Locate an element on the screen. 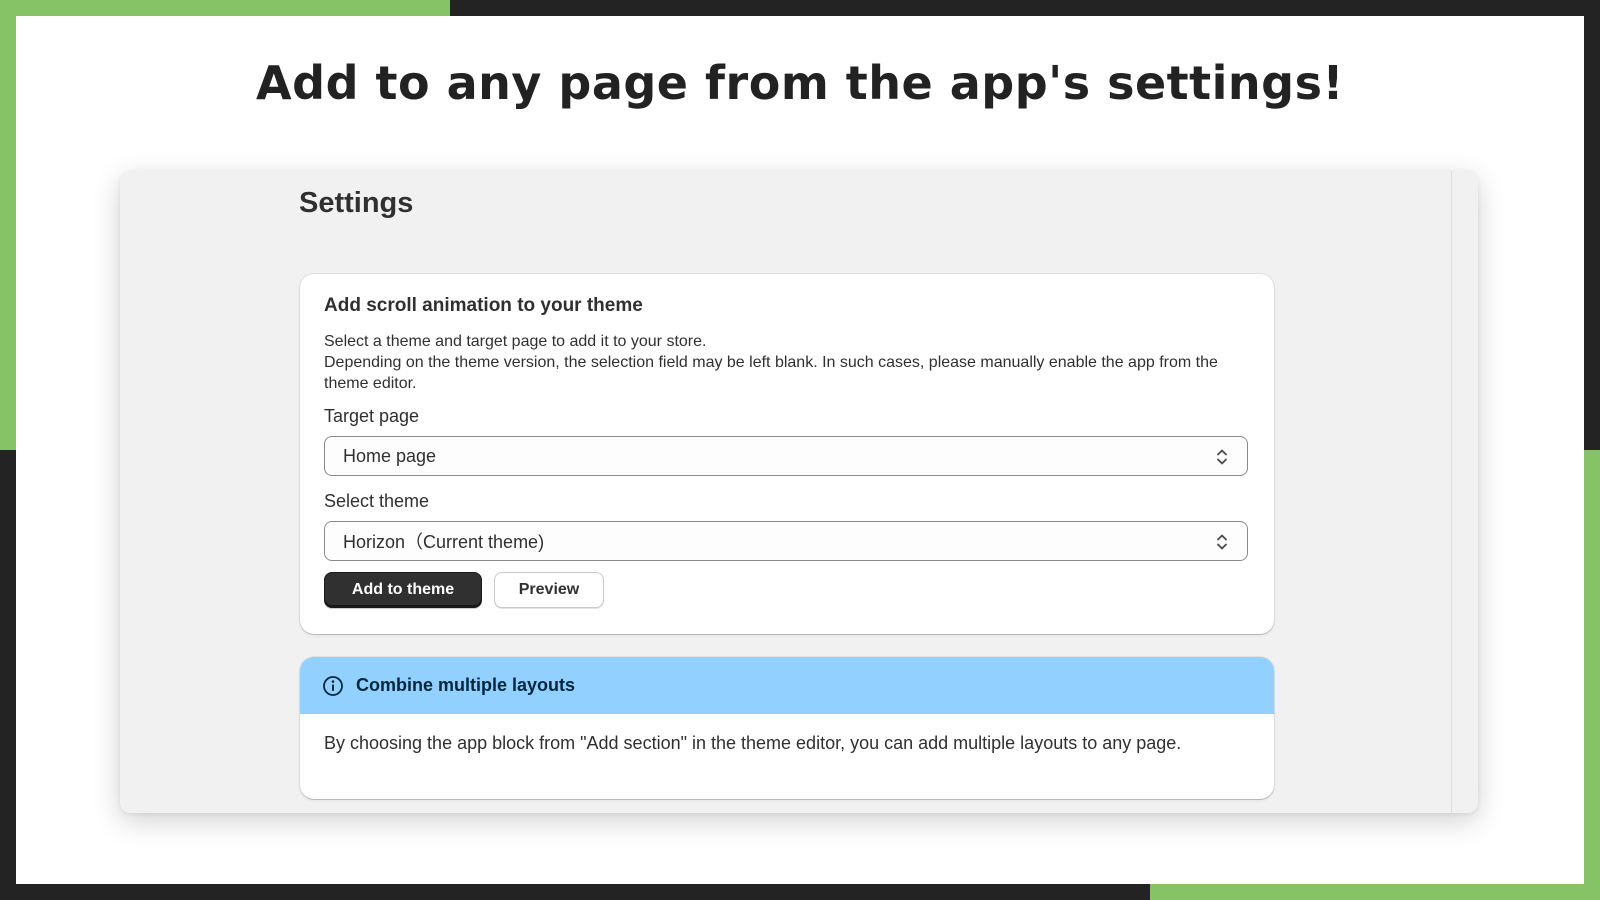  add-to-theme-button: Add to theme is located at coordinates (403, 590).